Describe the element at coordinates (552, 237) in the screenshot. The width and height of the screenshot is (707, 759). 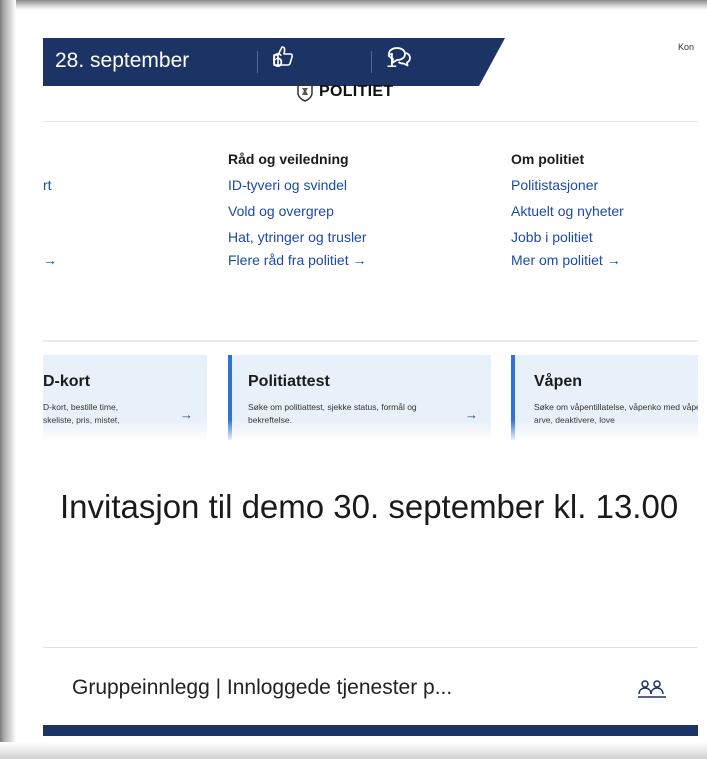
I see `menu-link-jobb: Jobb i politiet` at that location.